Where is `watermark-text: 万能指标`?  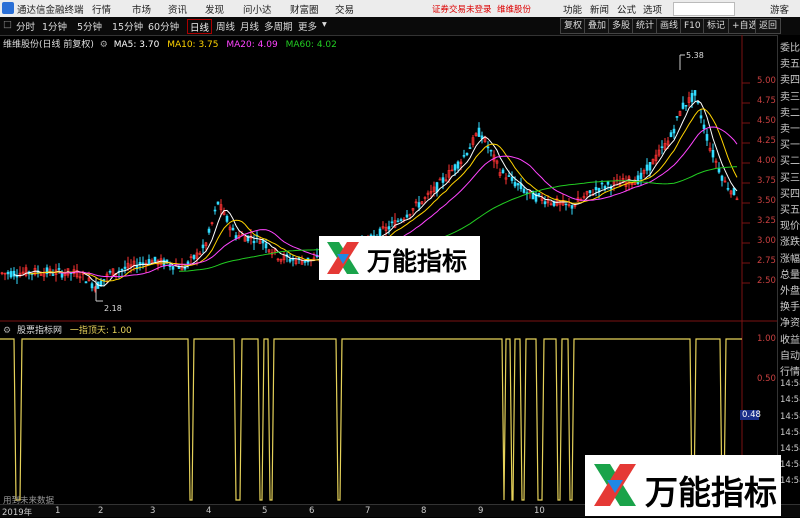 watermark-text: 万能指标 is located at coordinates (711, 492).